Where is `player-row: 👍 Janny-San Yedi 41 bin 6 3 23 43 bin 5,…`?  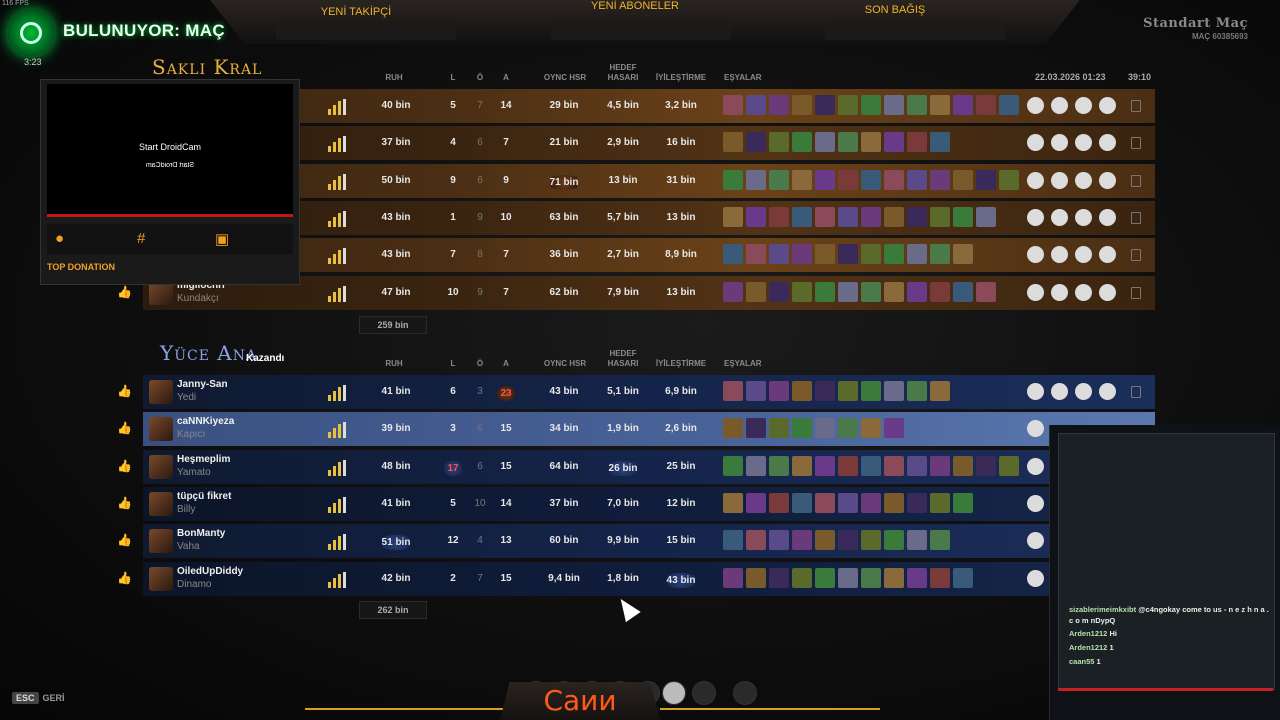 player-row: 👍 Janny-San Yedi 41 bin 6 3 23 43 bin 5,… is located at coordinates (636, 392).